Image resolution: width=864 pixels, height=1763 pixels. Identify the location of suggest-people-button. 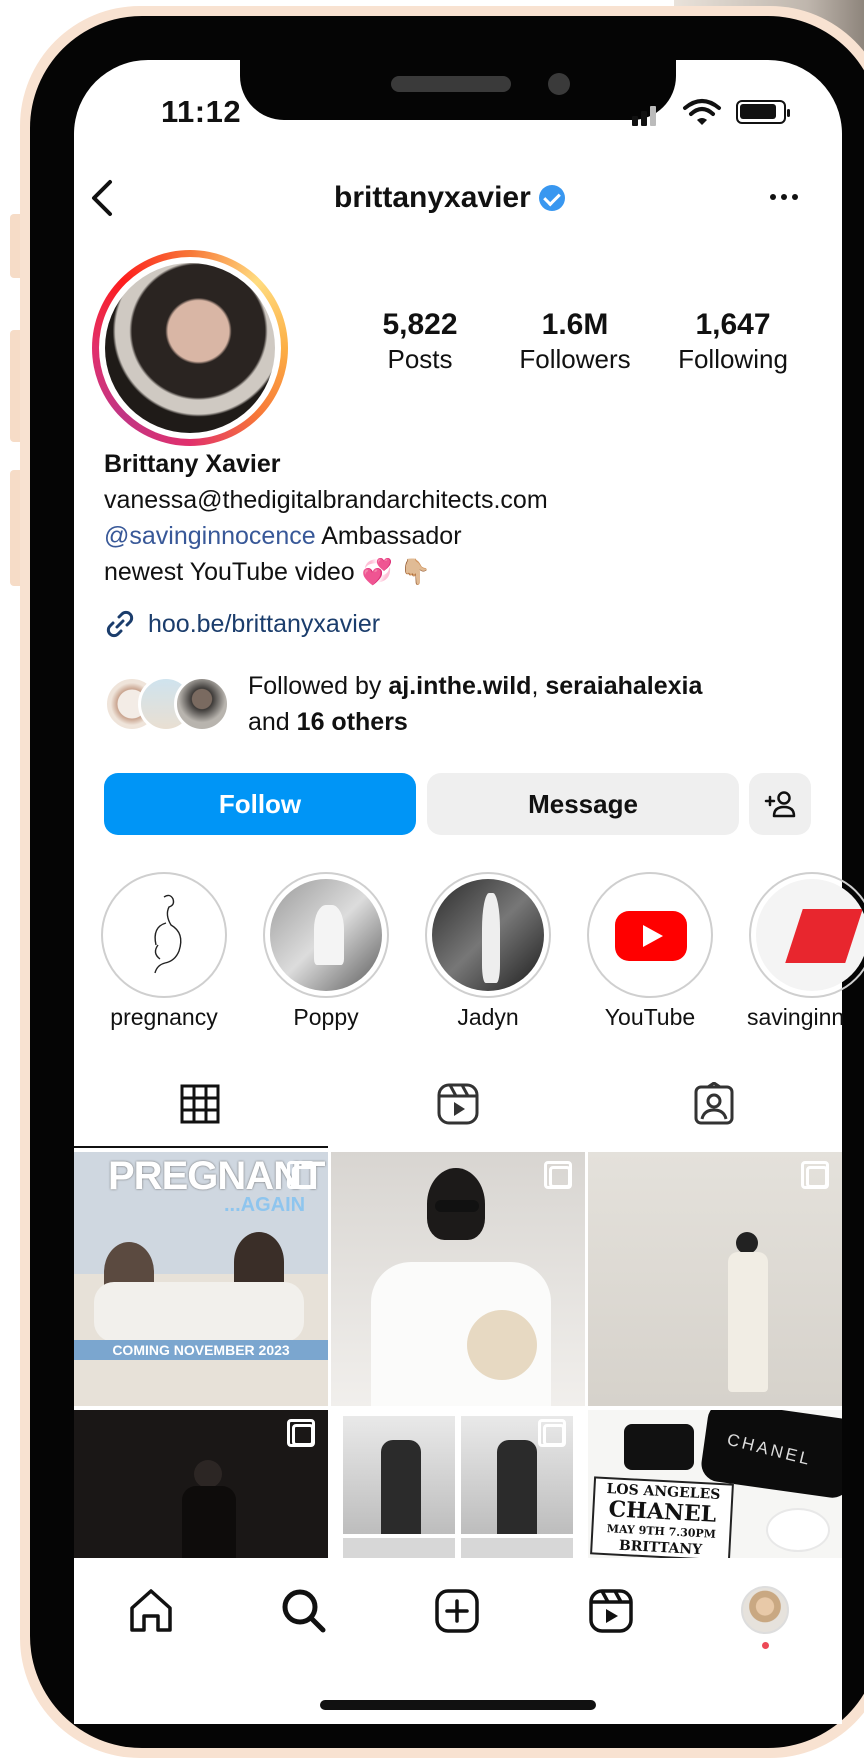
(780, 804).